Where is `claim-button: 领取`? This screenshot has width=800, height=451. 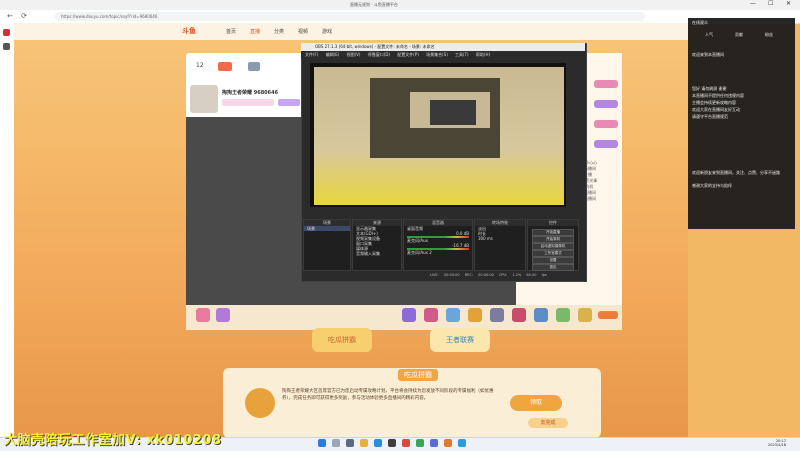
claim-button: 领取 is located at coordinates (536, 403).